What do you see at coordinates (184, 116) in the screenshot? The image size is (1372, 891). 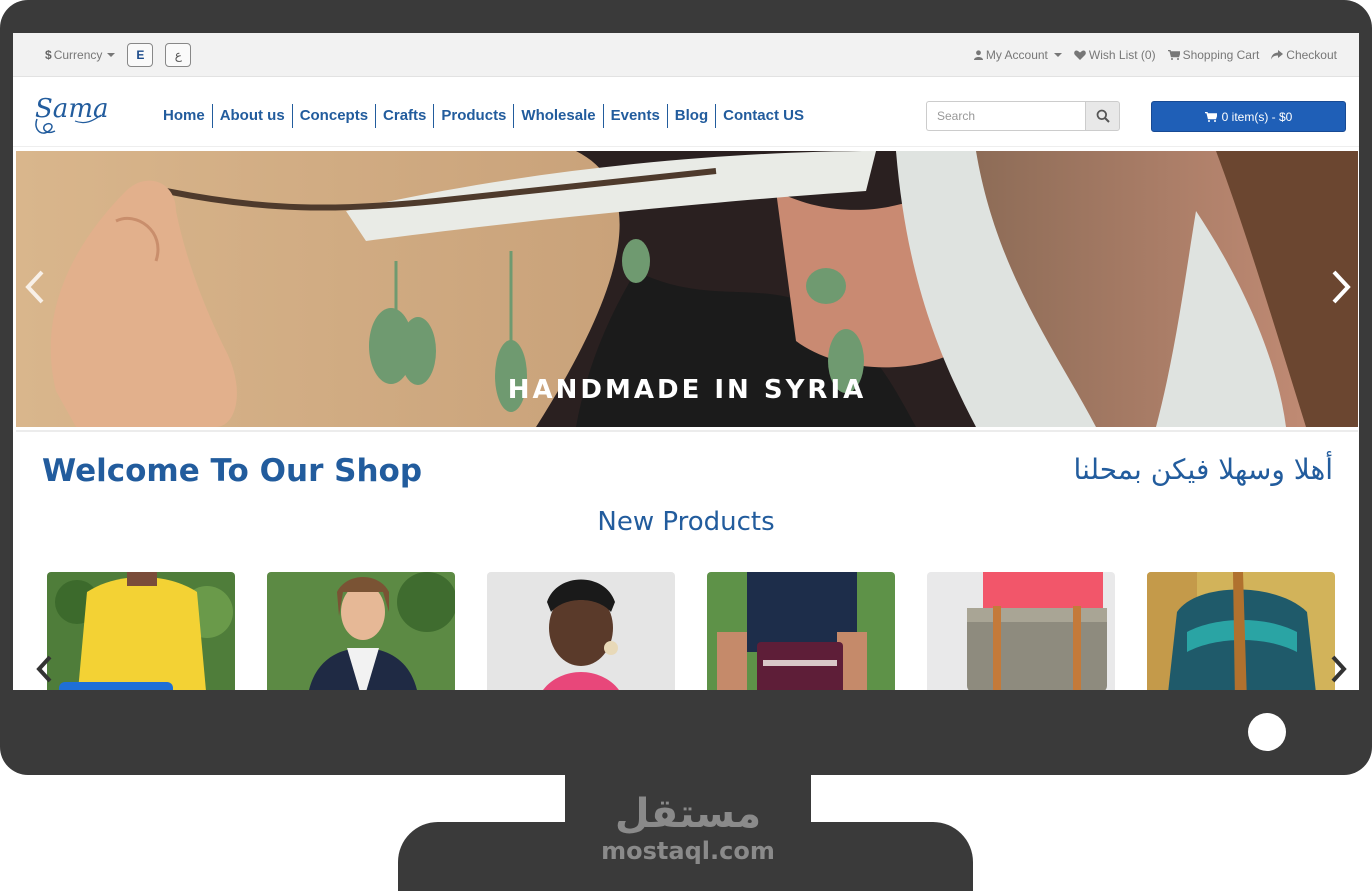 I see `nav-home: Home` at bounding box center [184, 116].